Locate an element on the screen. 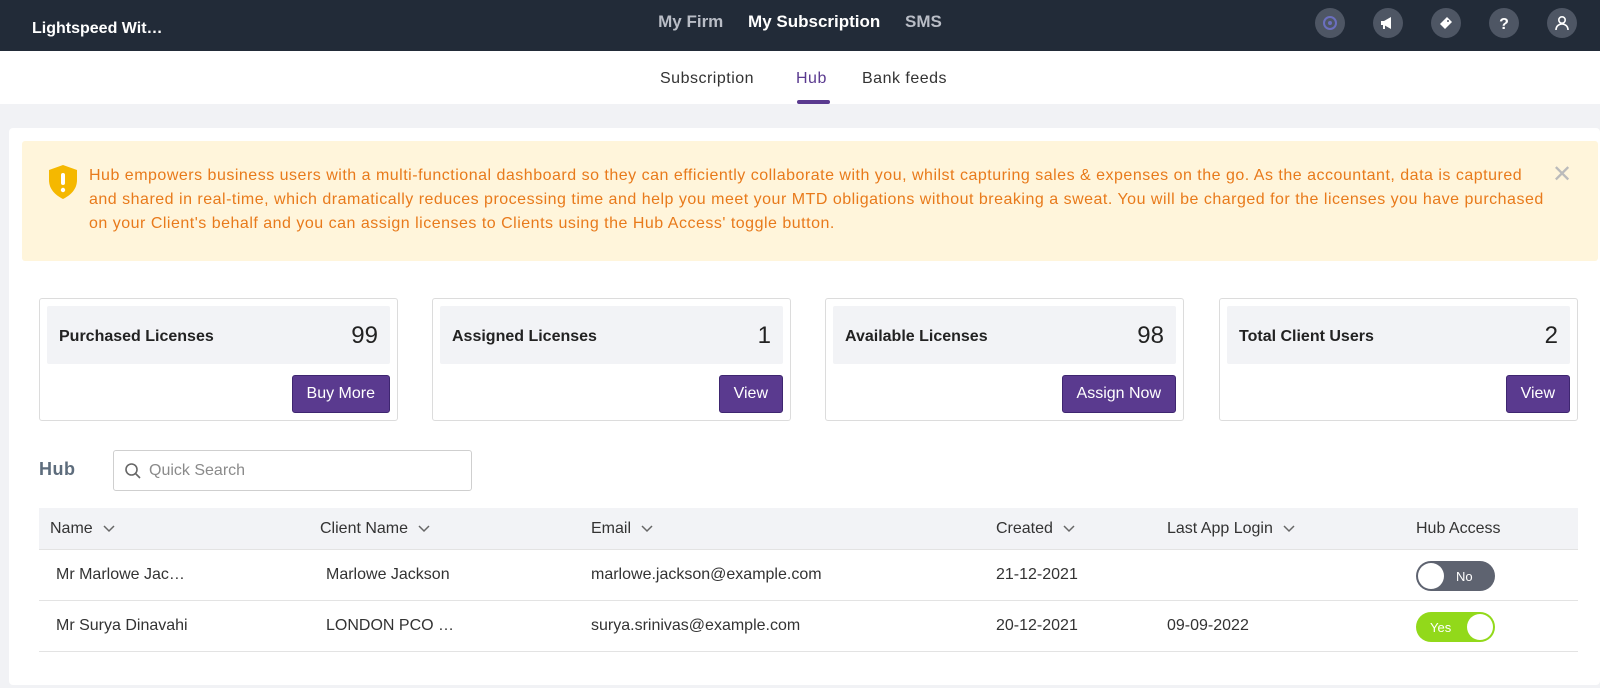 The image size is (1600, 688). cell-email: marlowe.jackson@example.com is located at coordinates (706, 574).